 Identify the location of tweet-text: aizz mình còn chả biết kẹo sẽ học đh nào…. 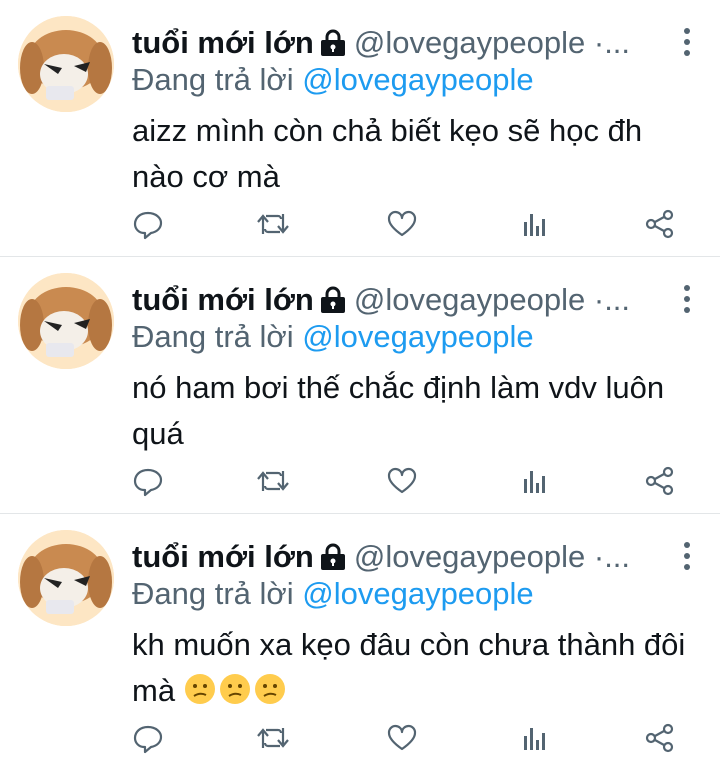
(387, 153).